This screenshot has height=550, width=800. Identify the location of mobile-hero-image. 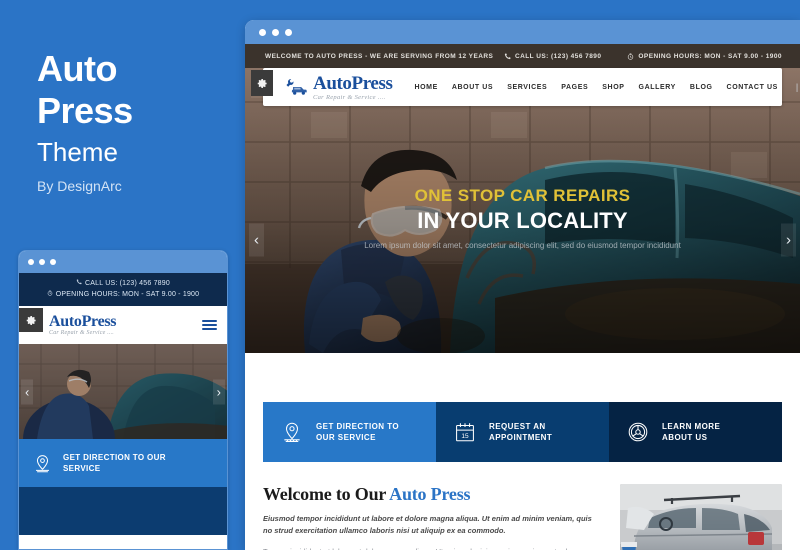
(123, 391).